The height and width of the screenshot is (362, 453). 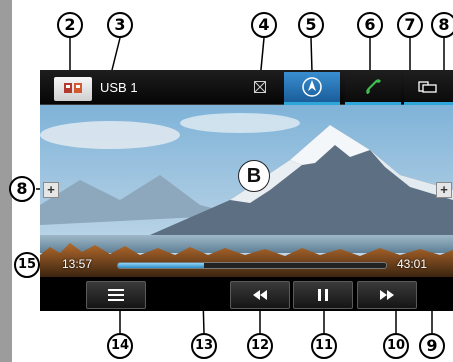 What do you see at coordinates (70, 25) in the screenshot?
I see `callout-2: 2` at bounding box center [70, 25].